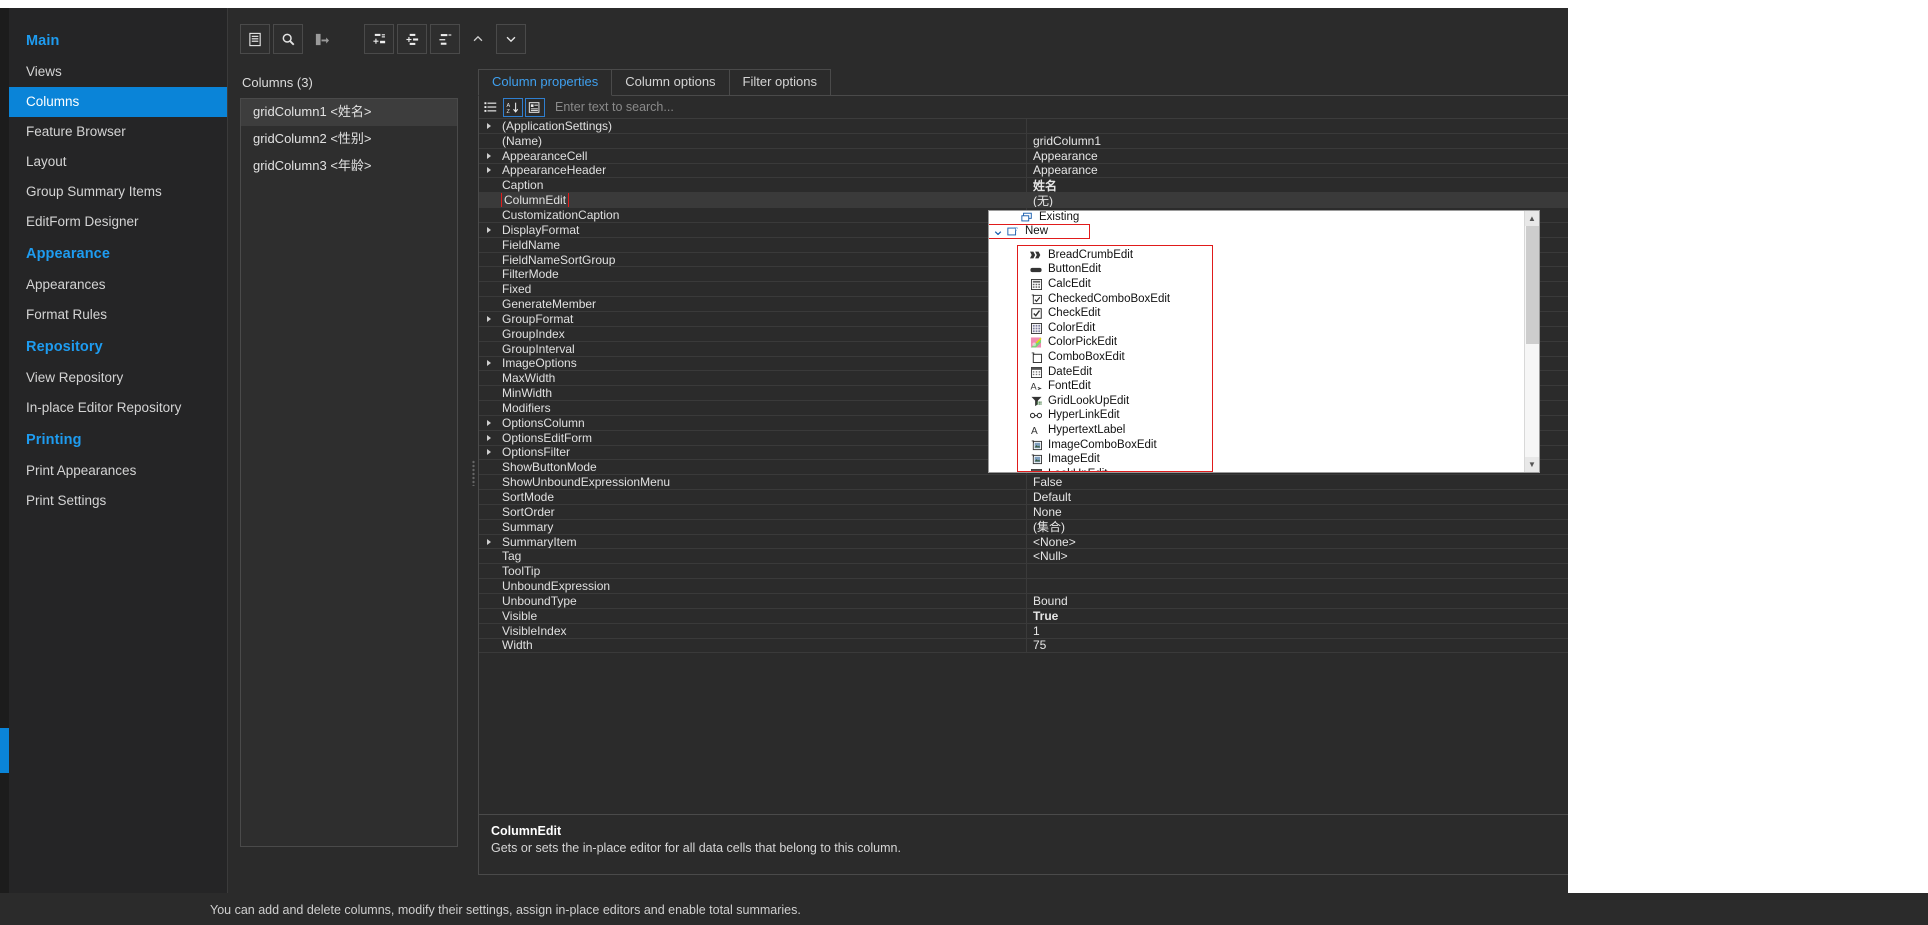 The image size is (1928, 925). I want to click on tab-column-options: Column options, so click(670, 82).